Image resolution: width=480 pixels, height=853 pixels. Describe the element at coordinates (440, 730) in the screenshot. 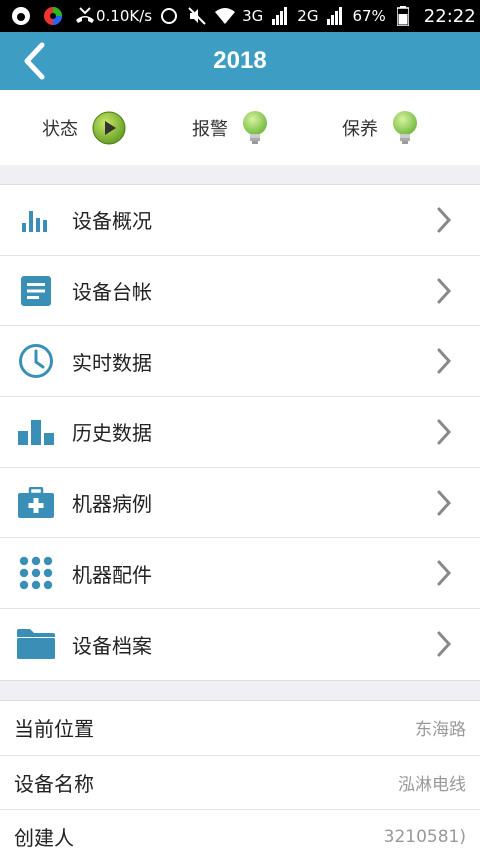

I see `info-value: 东海路` at that location.